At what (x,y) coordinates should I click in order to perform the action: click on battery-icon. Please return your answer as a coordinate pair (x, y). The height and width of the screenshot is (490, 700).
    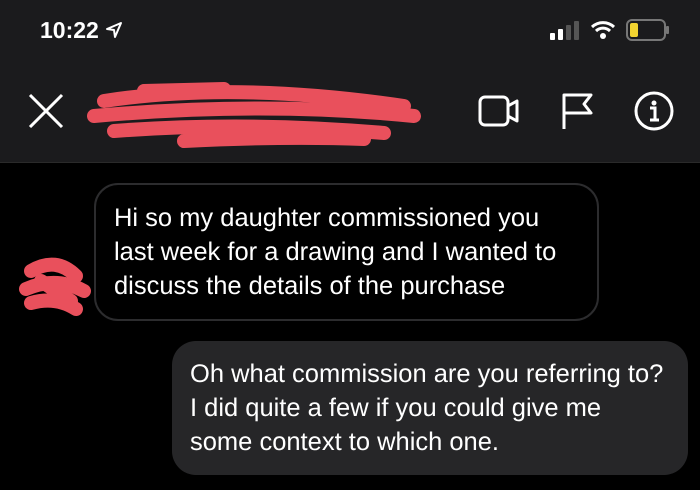
    Looking at the image, I should click on (648, 30).